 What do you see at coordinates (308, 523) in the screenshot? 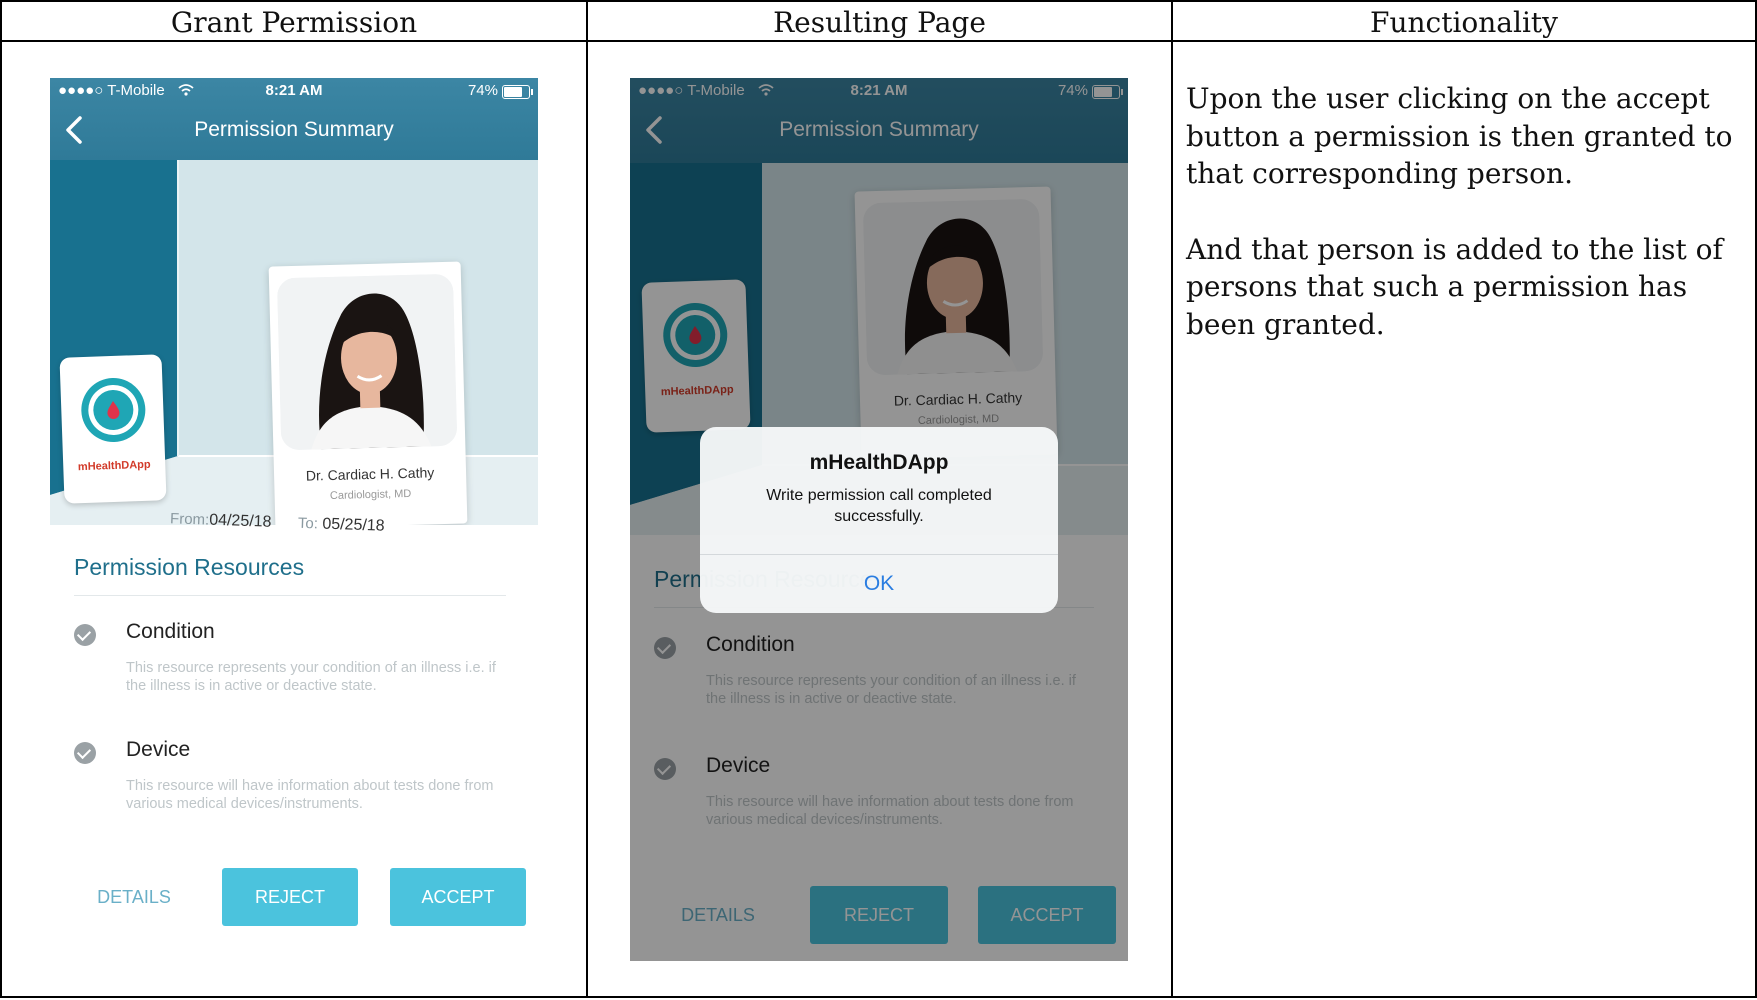
I see `to-label: To:` at bounding box center [308, 523].